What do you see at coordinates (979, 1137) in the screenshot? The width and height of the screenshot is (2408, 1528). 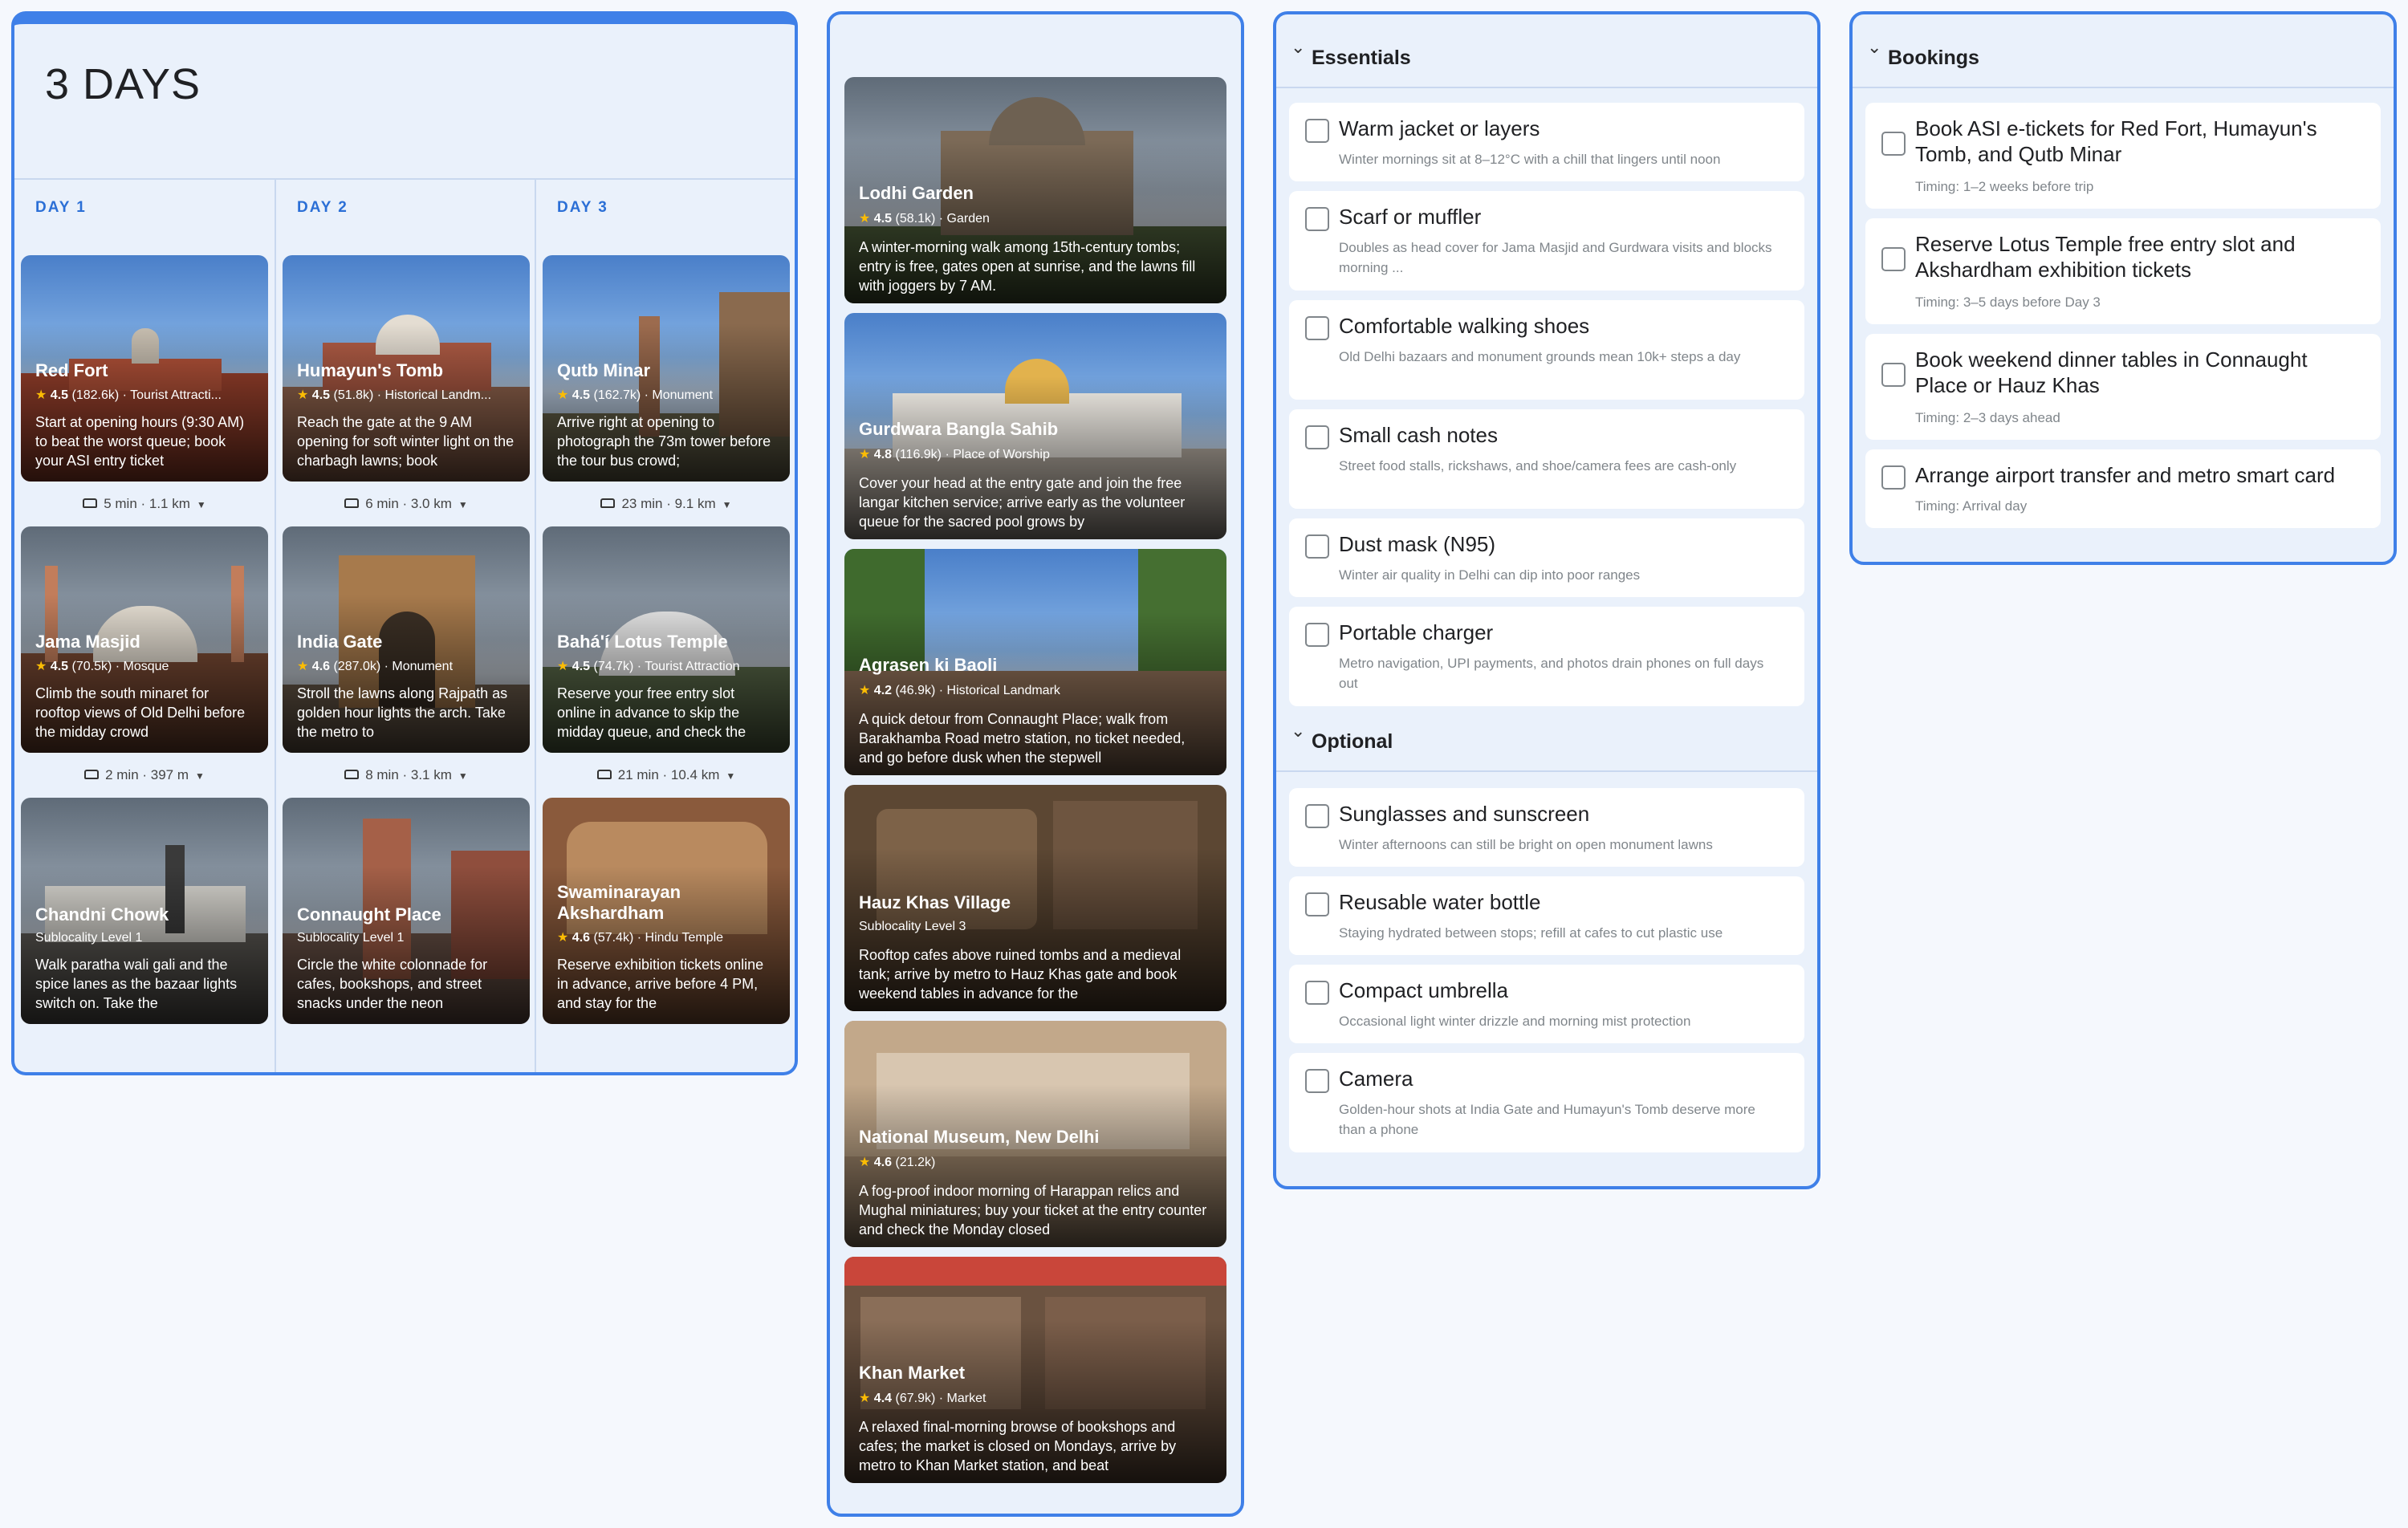 I see `place-name: National Museum, New Delhi` at bounding box center [979, 1137].